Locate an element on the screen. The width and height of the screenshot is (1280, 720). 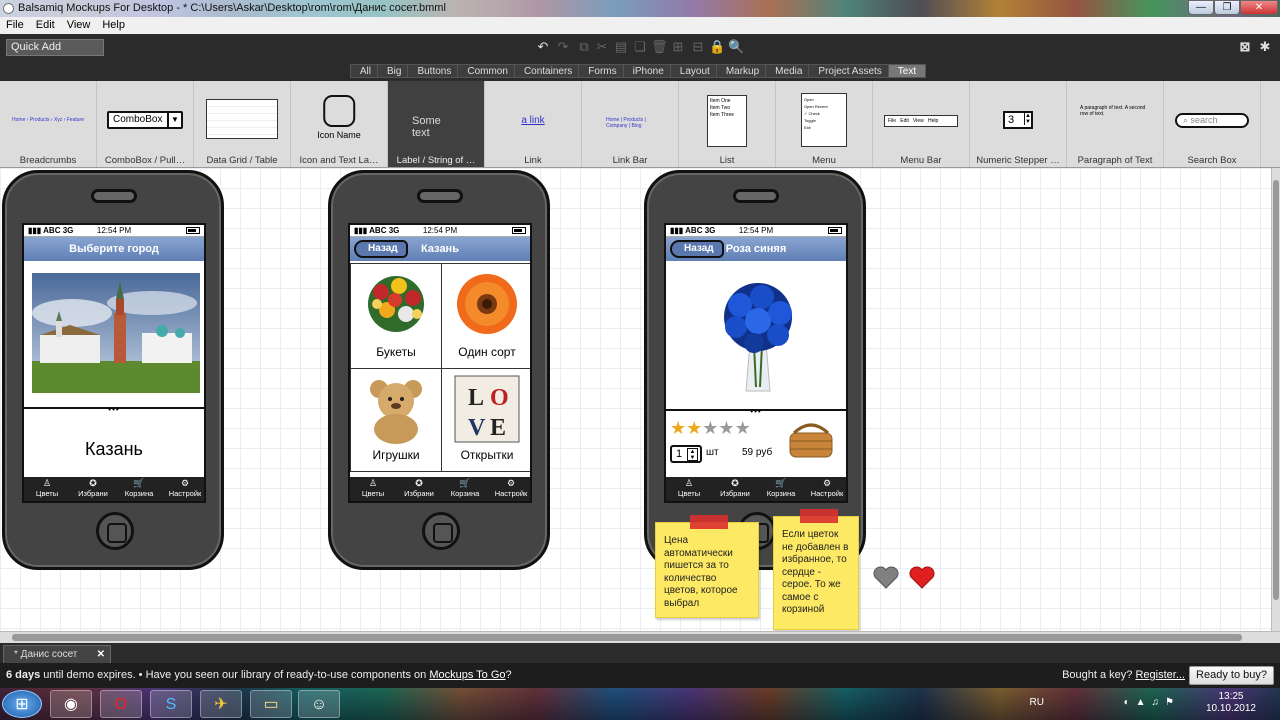
library-item-5: a link Link is located at coordinates (533, 124).